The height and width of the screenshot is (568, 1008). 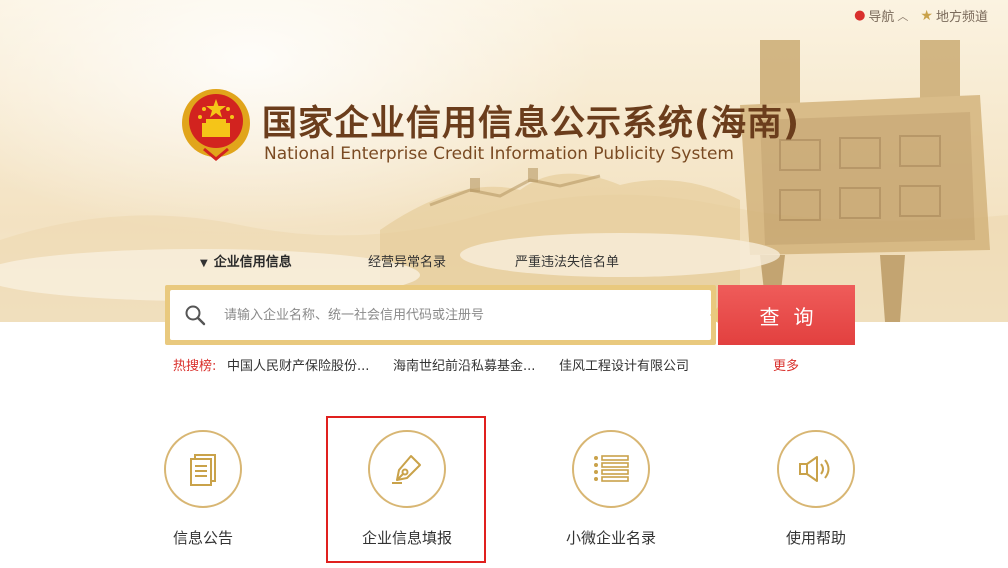 What do you see at coordinates (903, 16) in the screenshot?
I see `chevron-up-icon: ︿` at bounding box center [903, 16].